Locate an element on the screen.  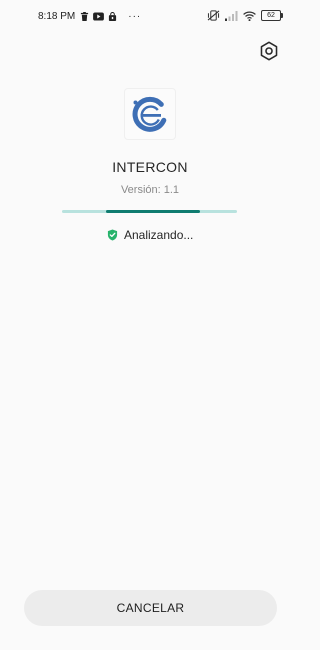
gear-icon is located at coordinates (269, 51).